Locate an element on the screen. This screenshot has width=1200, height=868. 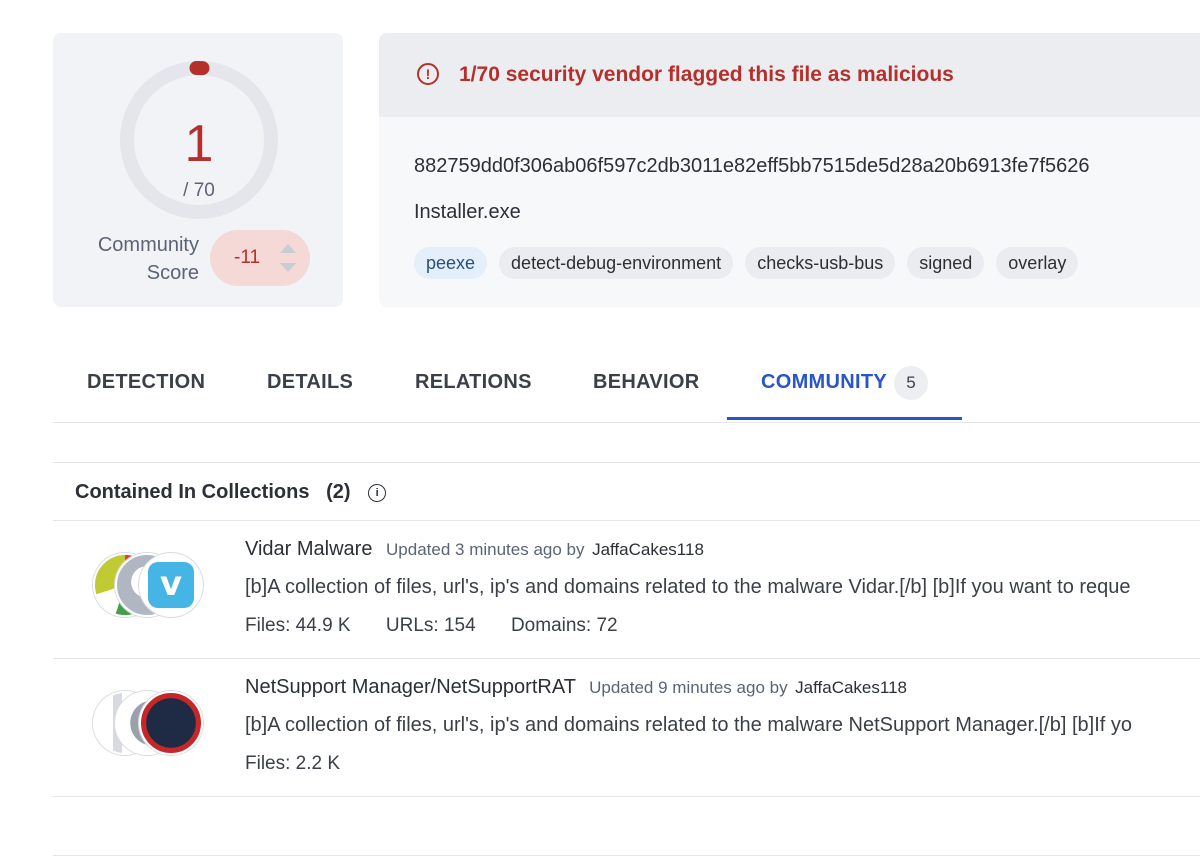
collection-stats: Files: 44.9 K URLs: 154 Domains: 72 is located at coordinates (446, 626).